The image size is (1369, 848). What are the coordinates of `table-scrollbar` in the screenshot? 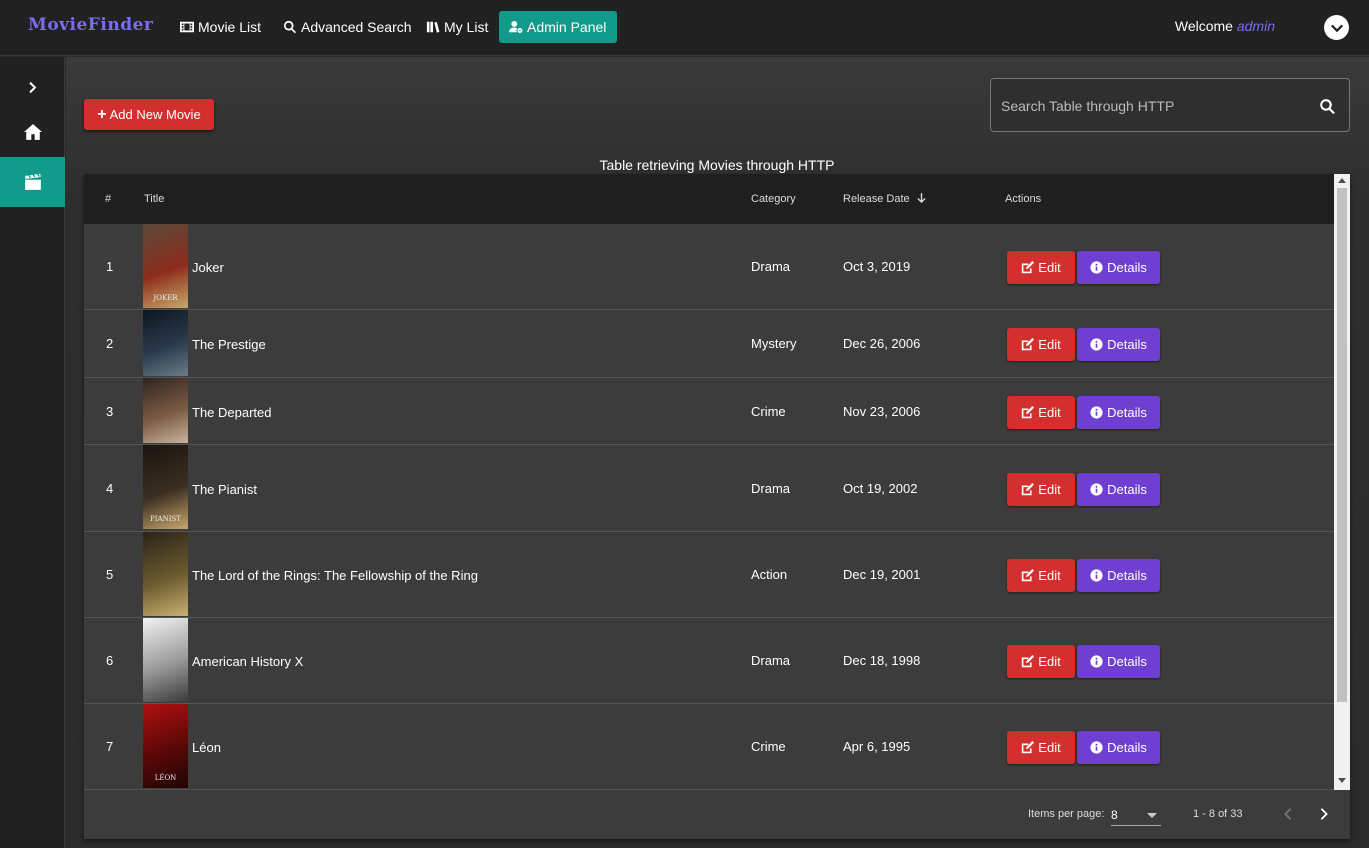 It's located at (1342, 482).